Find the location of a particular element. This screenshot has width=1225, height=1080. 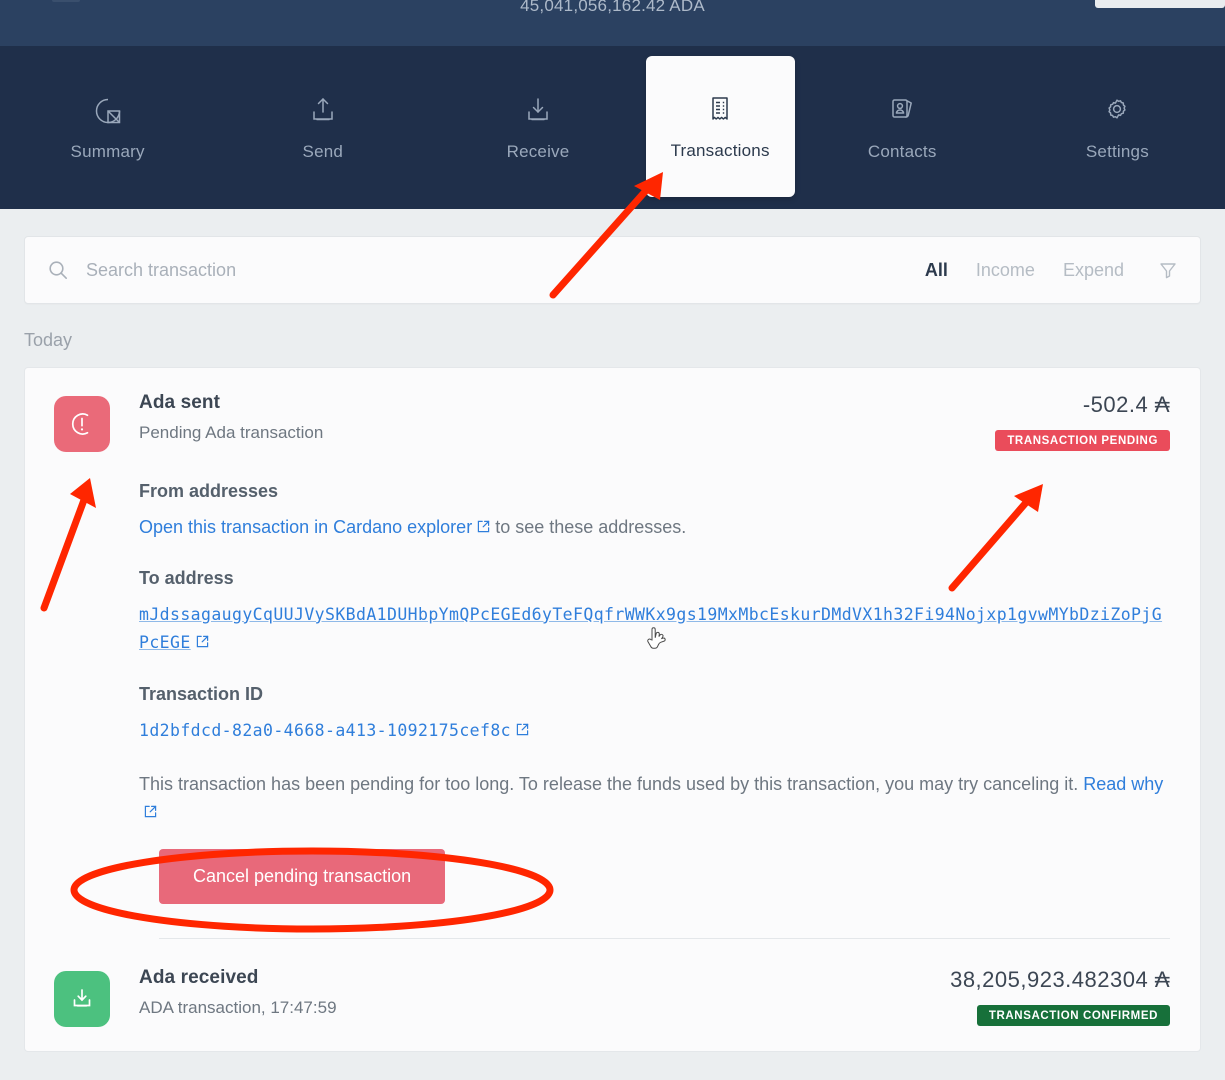

contacts-icon is located at coordinates (902, 111).